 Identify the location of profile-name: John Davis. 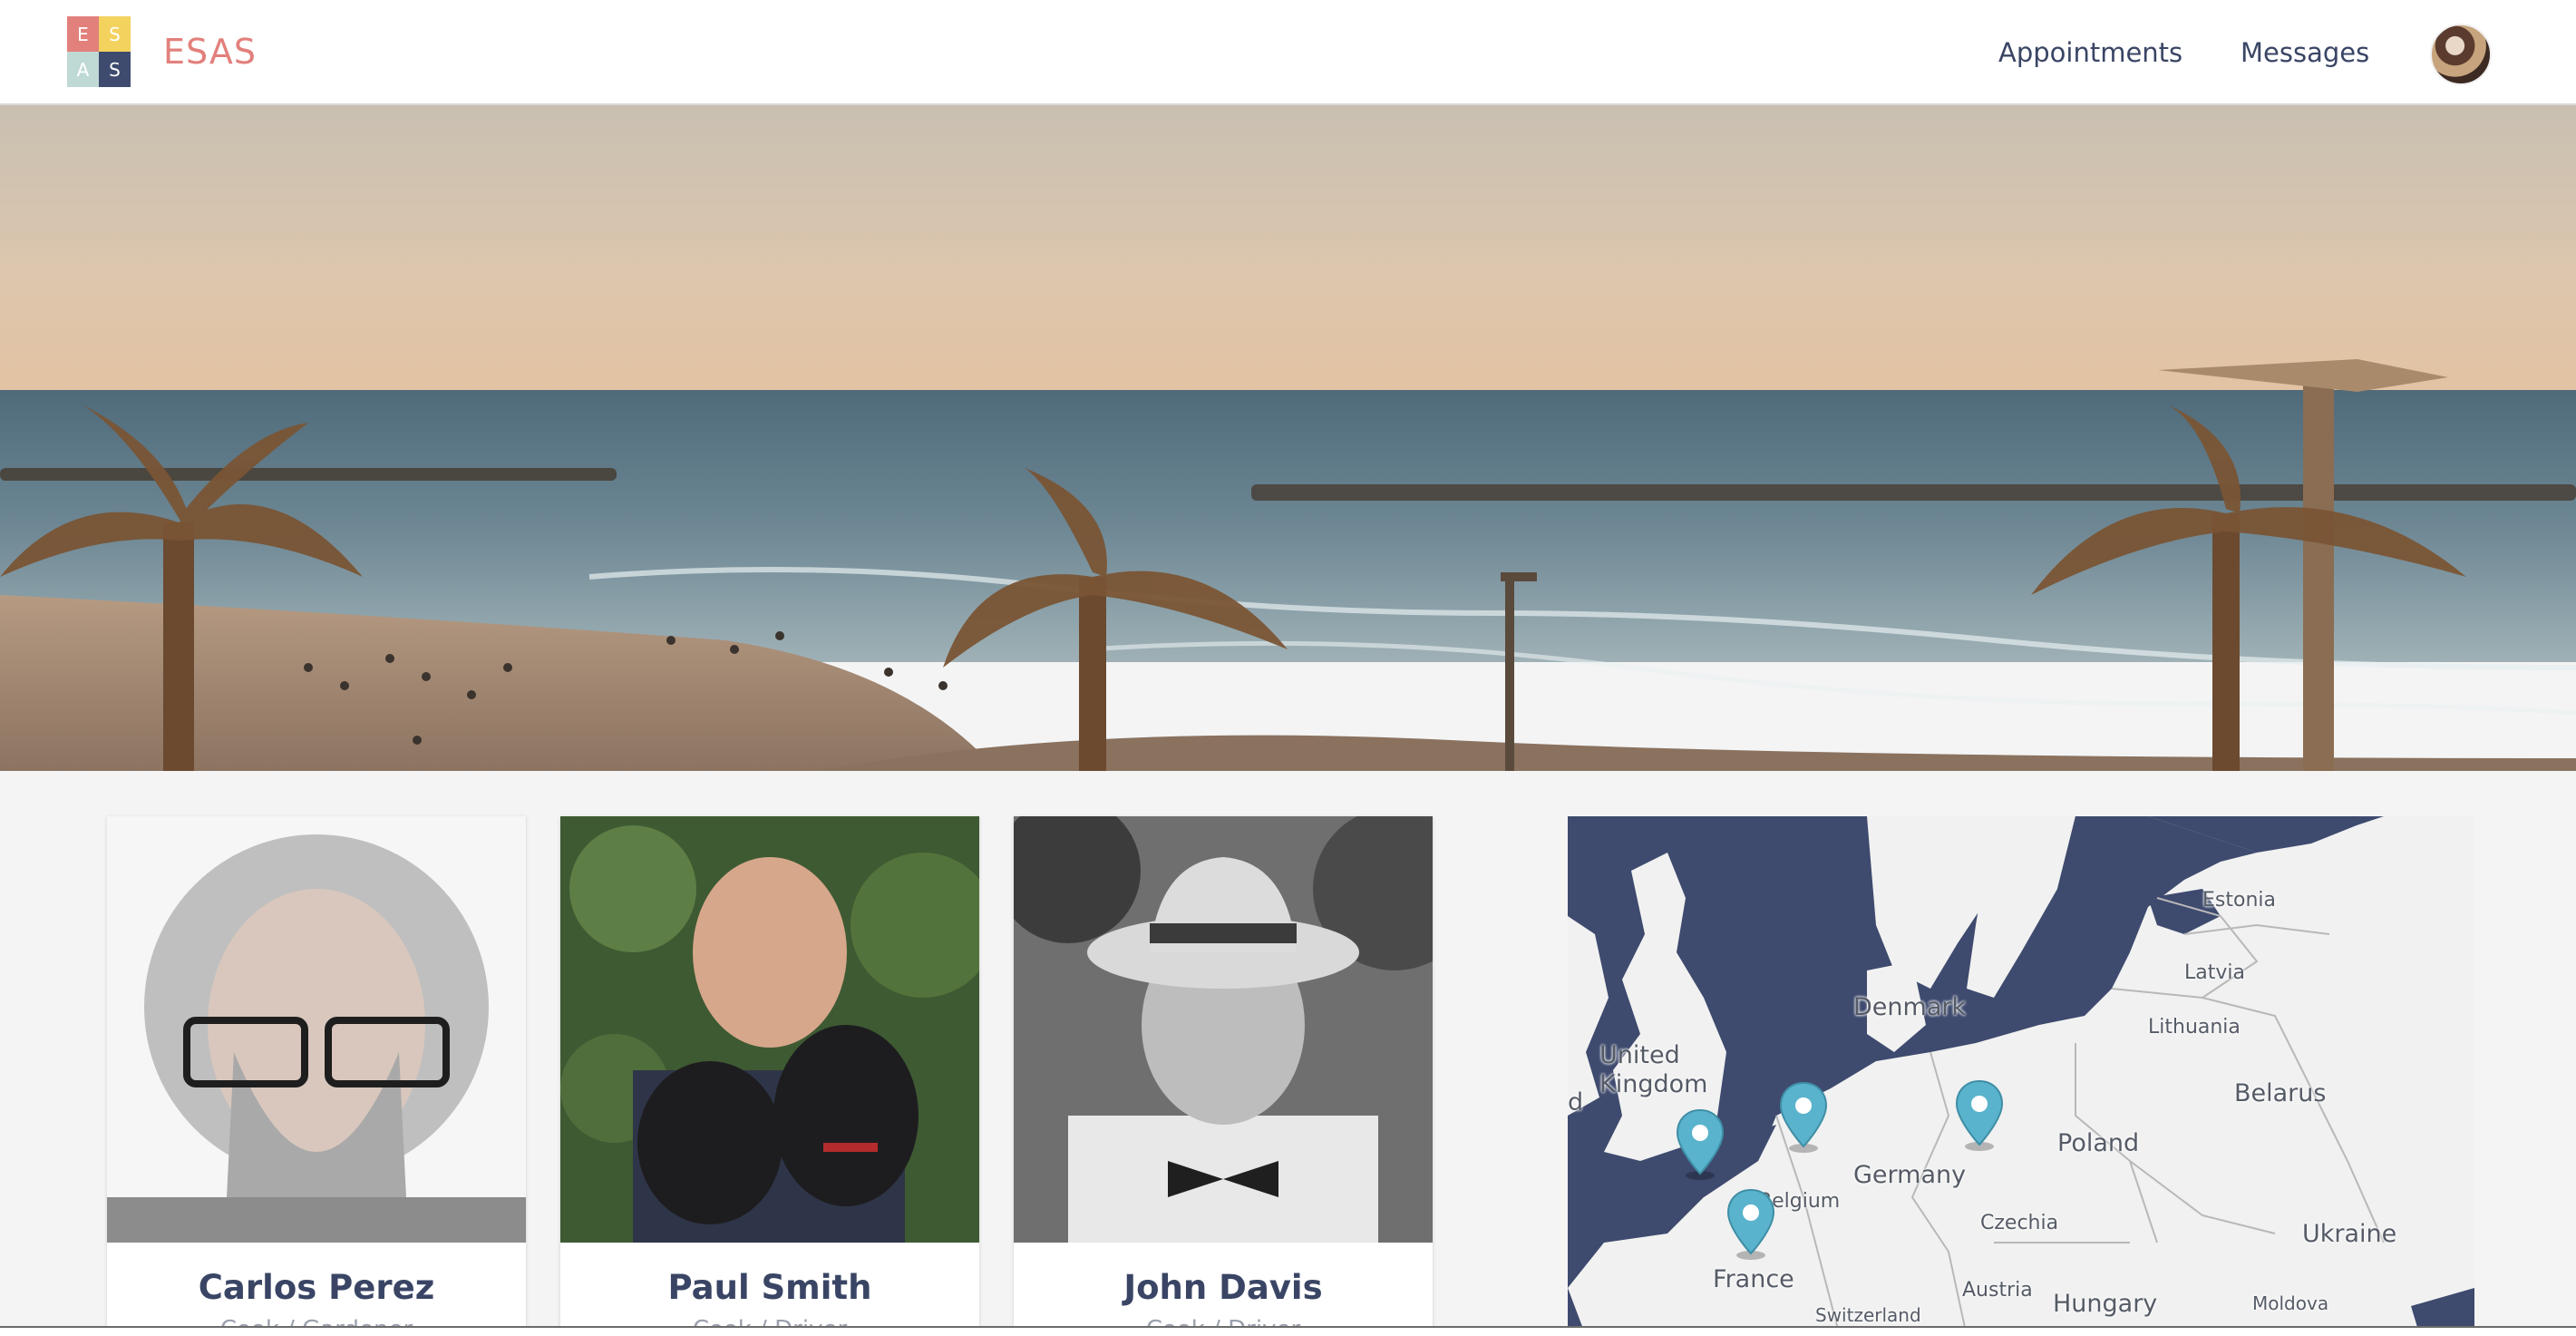
(1223, 1288).